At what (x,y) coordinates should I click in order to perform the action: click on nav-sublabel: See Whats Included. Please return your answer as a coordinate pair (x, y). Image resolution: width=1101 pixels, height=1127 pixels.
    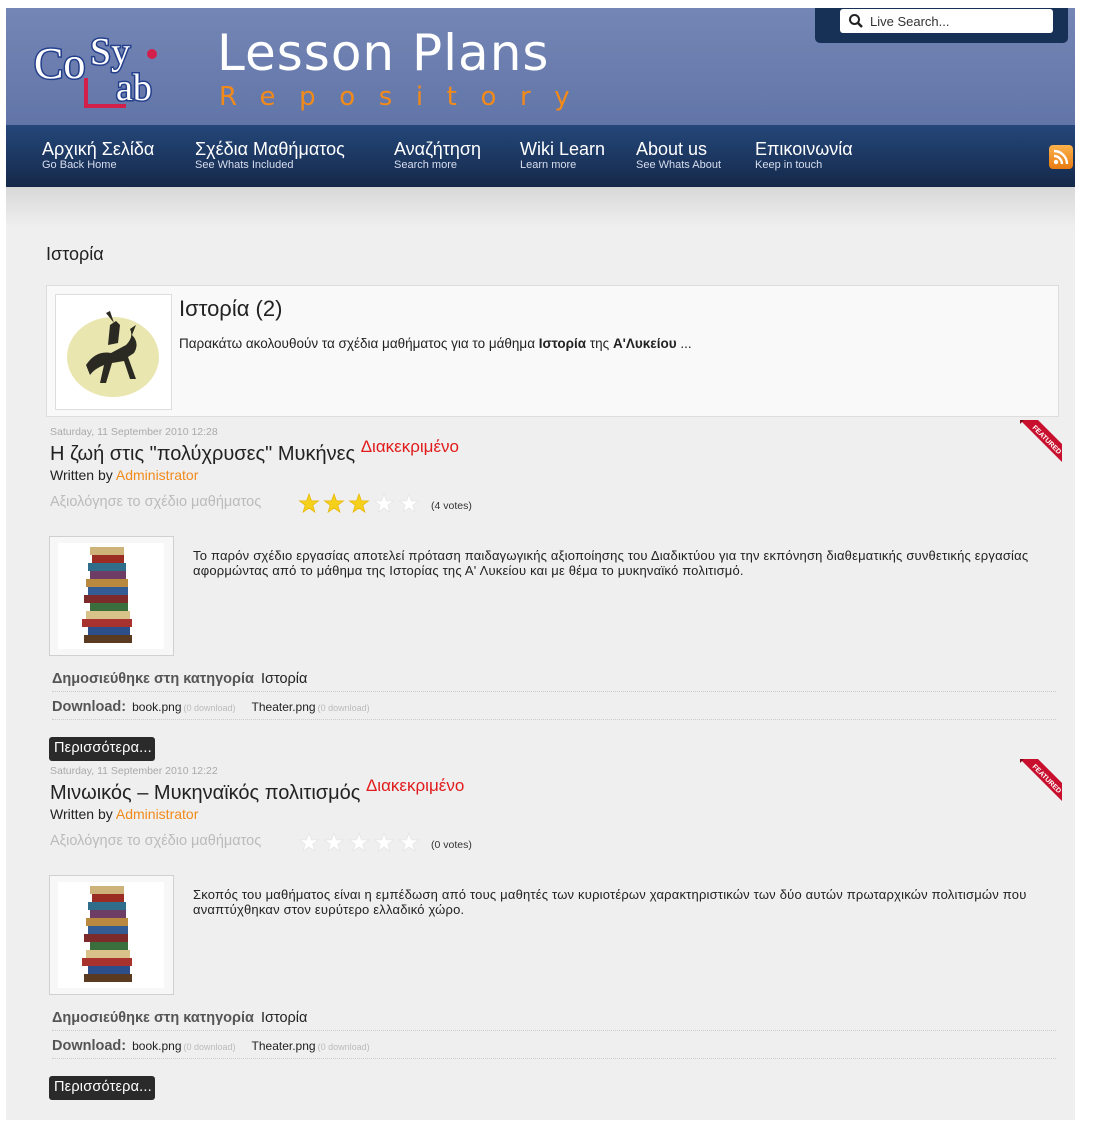
    Looking at the image, I should click on (244, 165).